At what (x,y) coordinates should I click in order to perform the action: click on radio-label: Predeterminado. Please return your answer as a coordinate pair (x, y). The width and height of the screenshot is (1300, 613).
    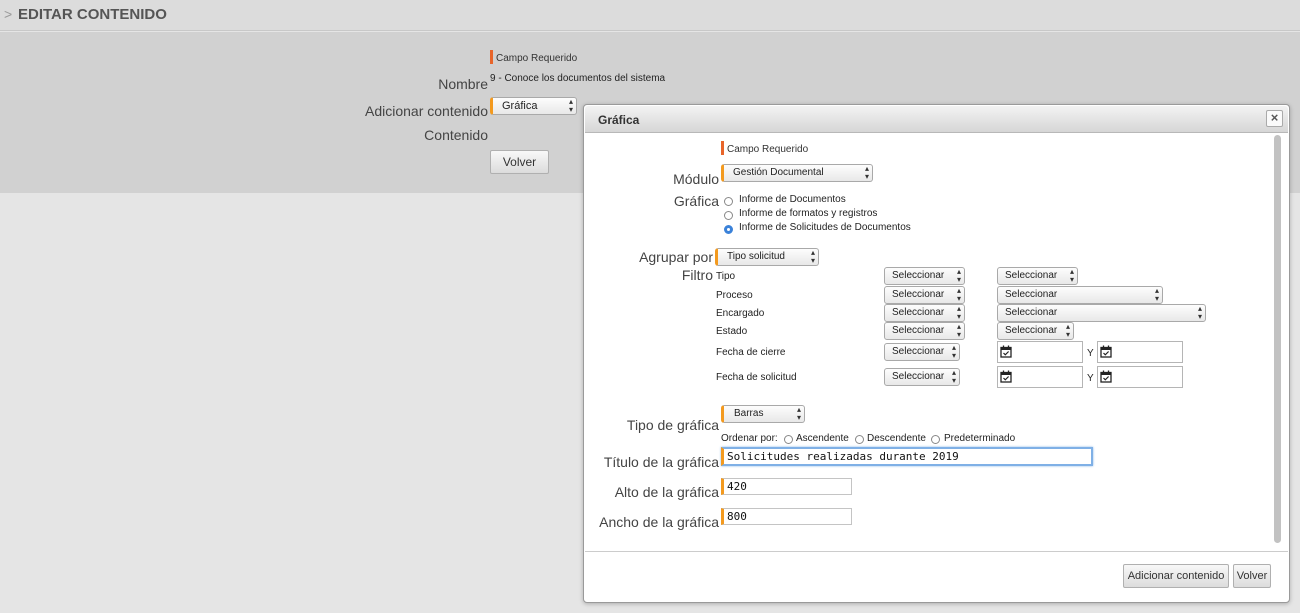
    Looking at the image, I should click on (980, 438).